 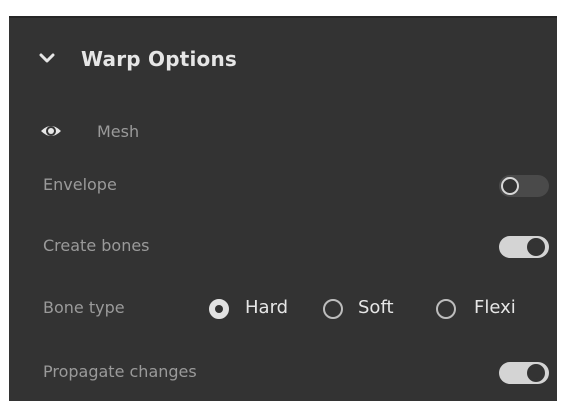 What do you see at coordinates (524, 186) in the screenshot?
I see `envelope-toggle` at bounding box center [524, 186].